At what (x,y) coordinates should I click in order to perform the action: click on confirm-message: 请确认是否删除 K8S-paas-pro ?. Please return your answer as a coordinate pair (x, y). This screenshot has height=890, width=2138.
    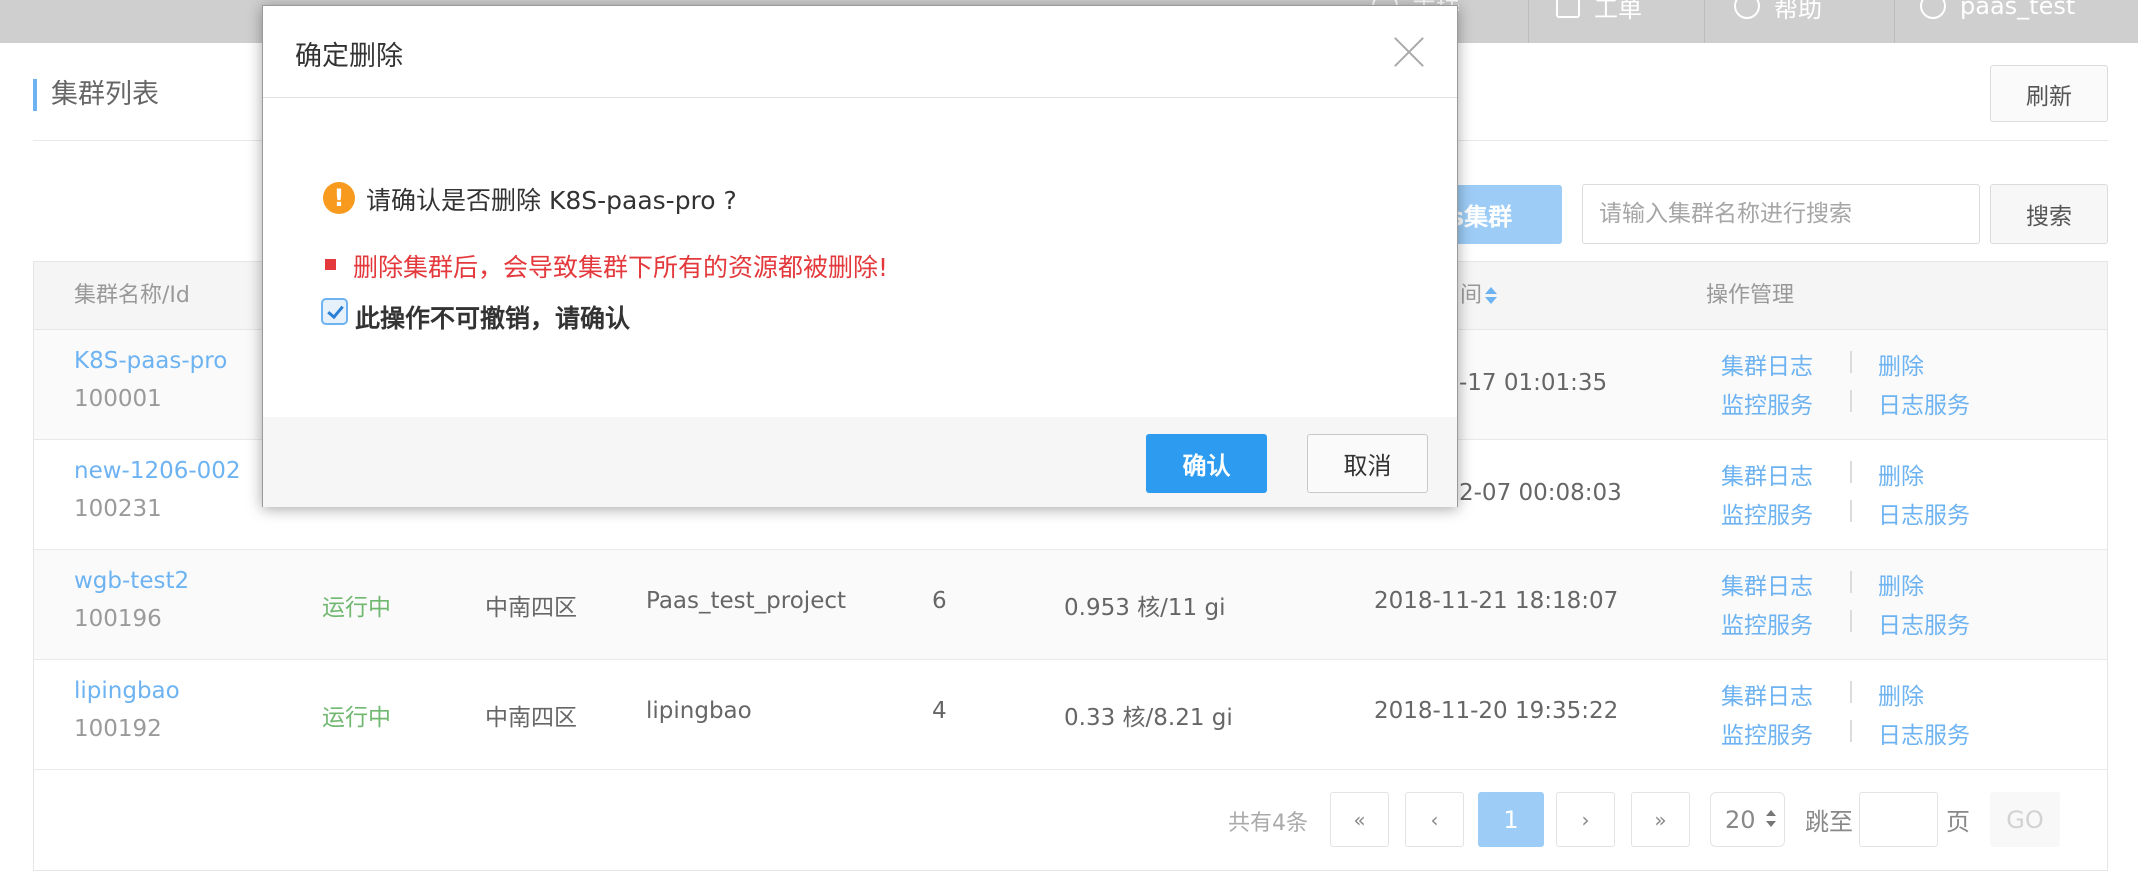
    Looking at the image, I should click on (551, 200).